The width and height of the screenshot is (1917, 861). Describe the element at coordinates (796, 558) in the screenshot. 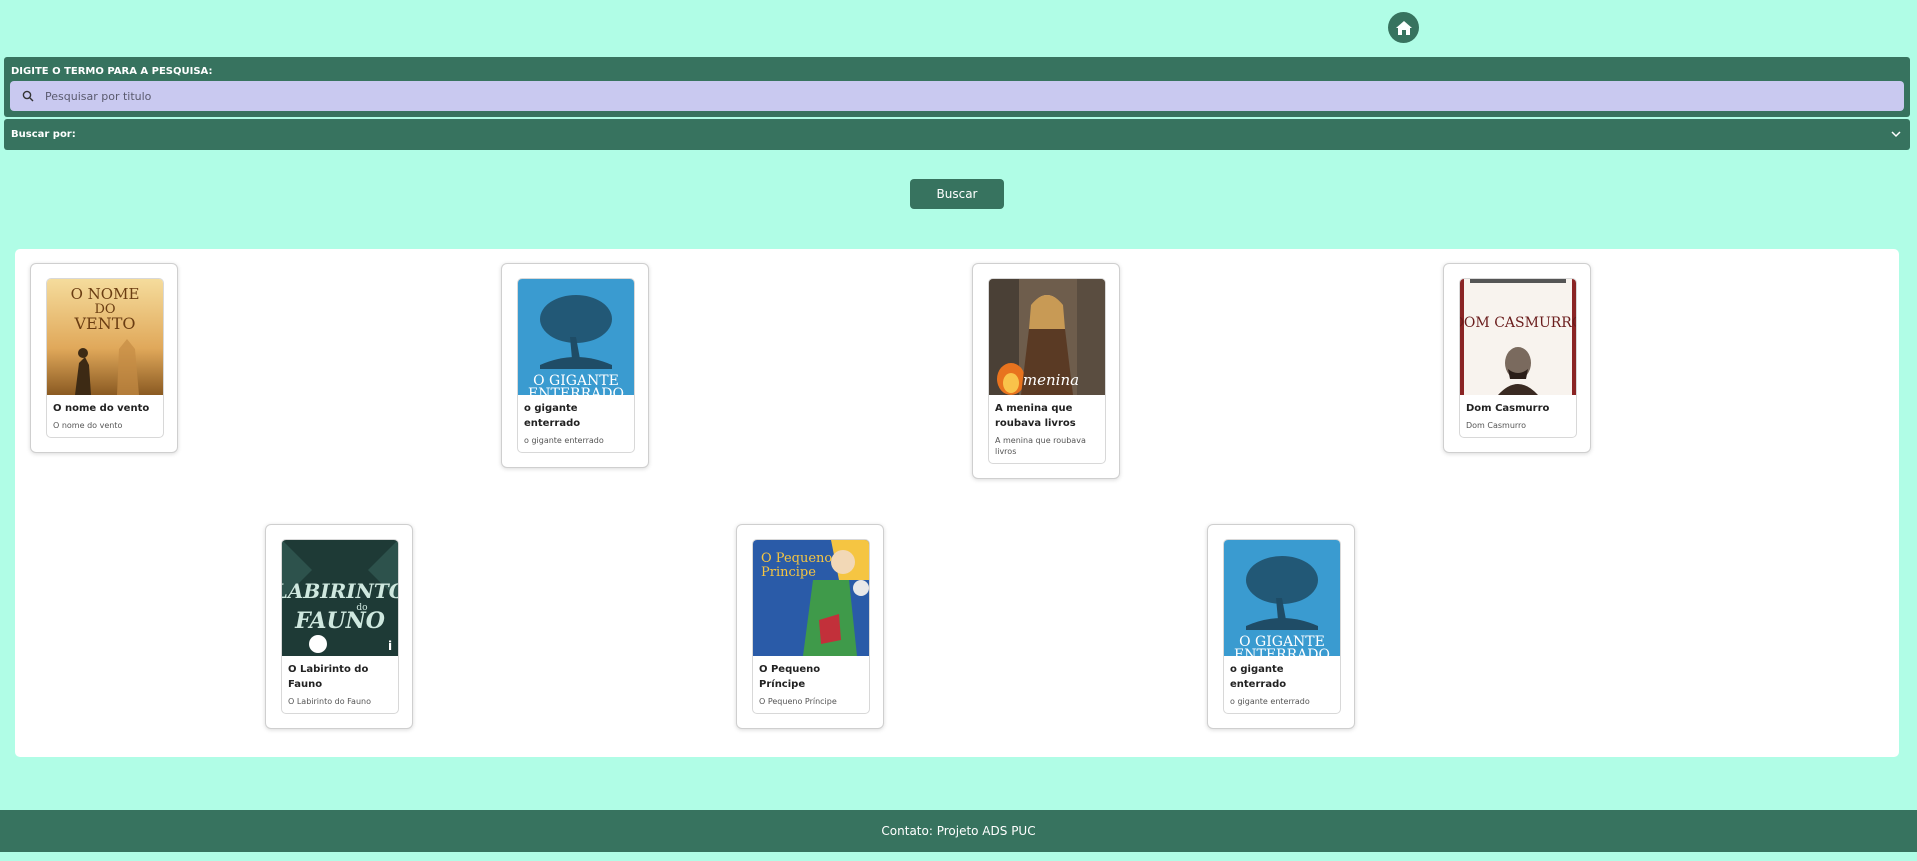

I see `svg-text: O Pequeno` at that location.